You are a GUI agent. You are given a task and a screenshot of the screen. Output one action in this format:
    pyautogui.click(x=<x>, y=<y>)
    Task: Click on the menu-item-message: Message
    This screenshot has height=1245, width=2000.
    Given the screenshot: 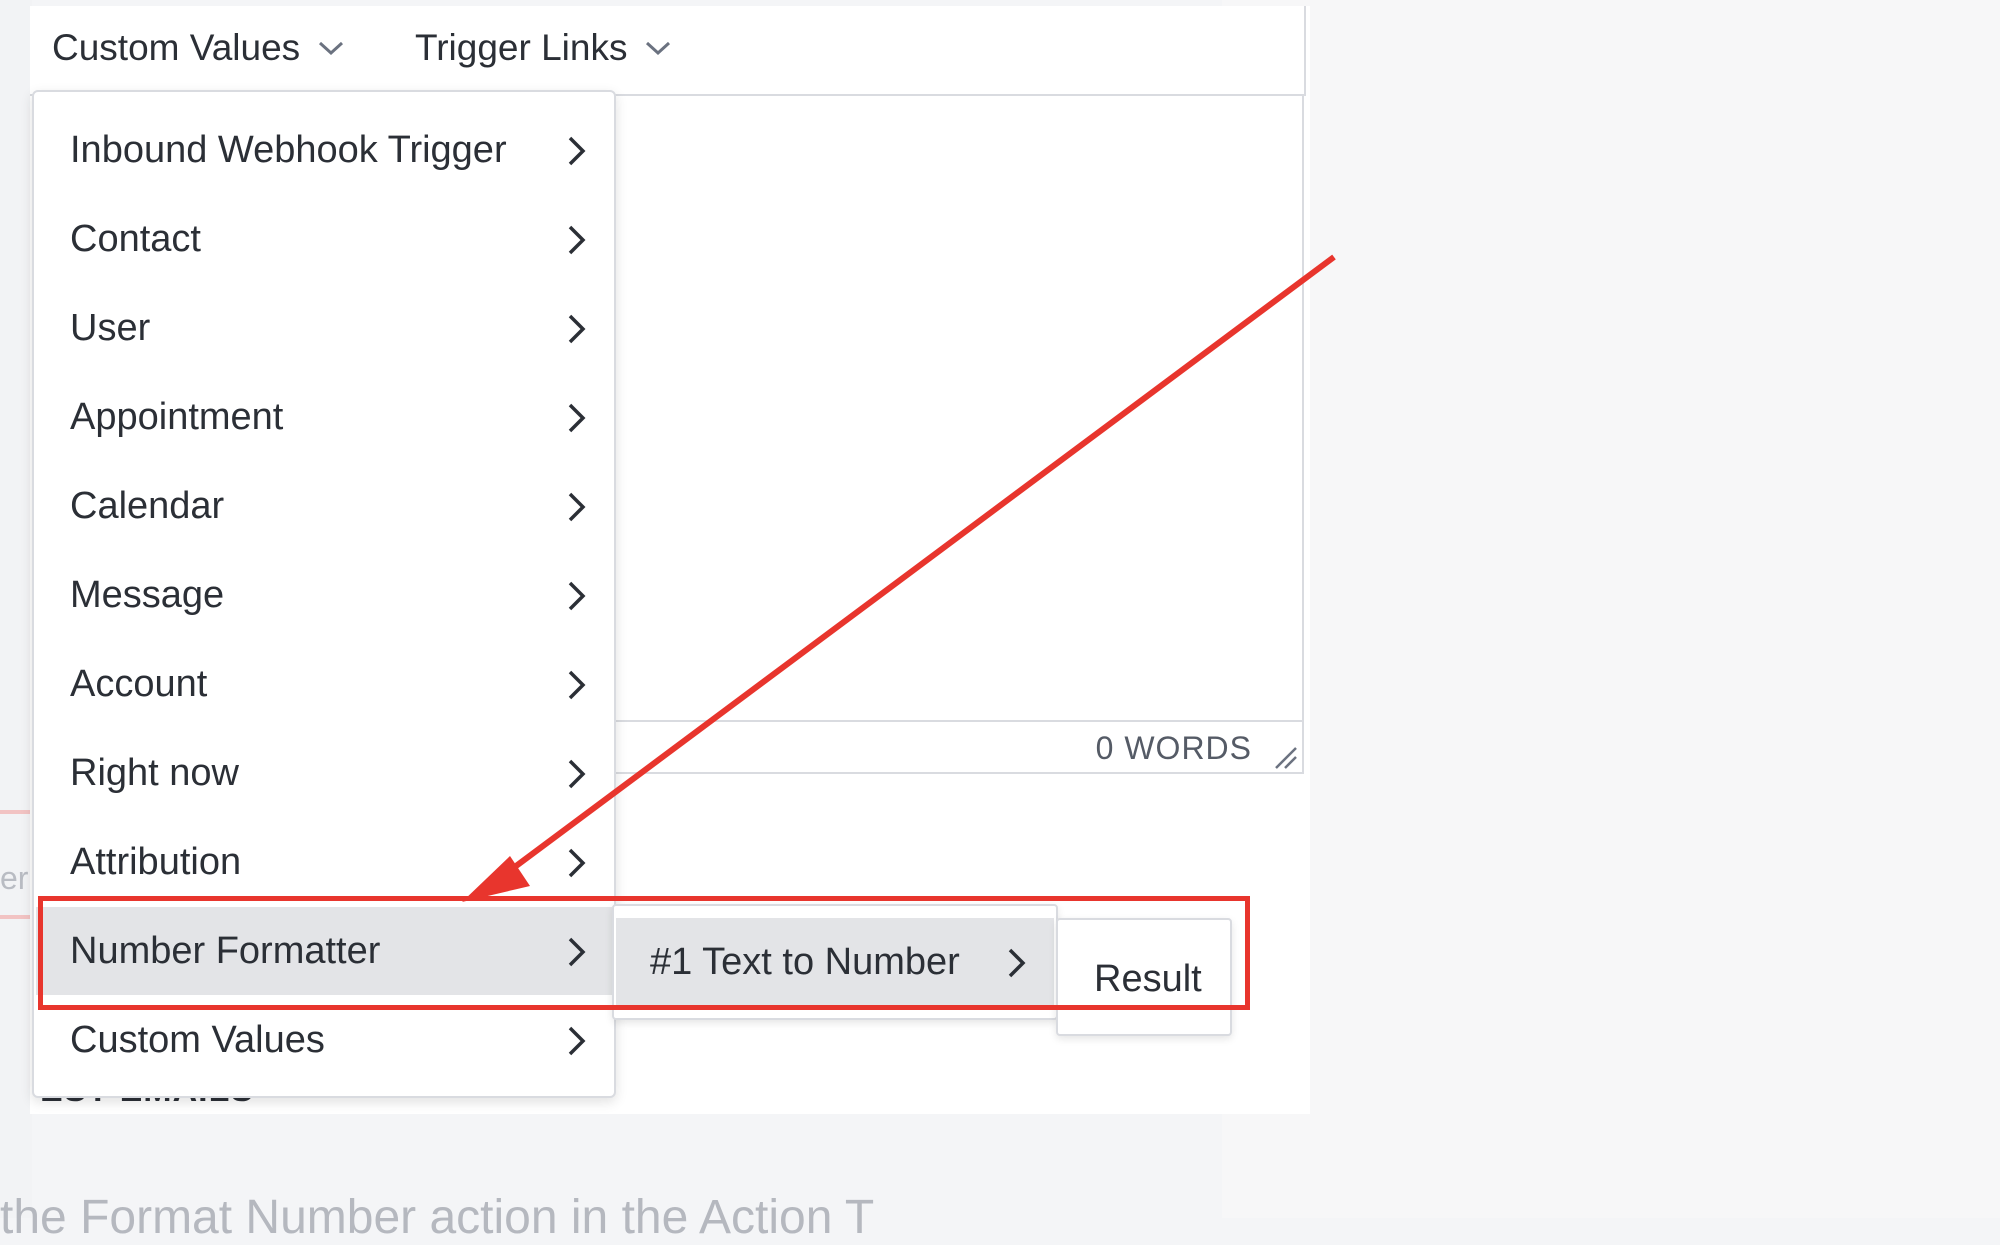 What is the action you would take?
    pyautogui.click(x=324, y=595)
    